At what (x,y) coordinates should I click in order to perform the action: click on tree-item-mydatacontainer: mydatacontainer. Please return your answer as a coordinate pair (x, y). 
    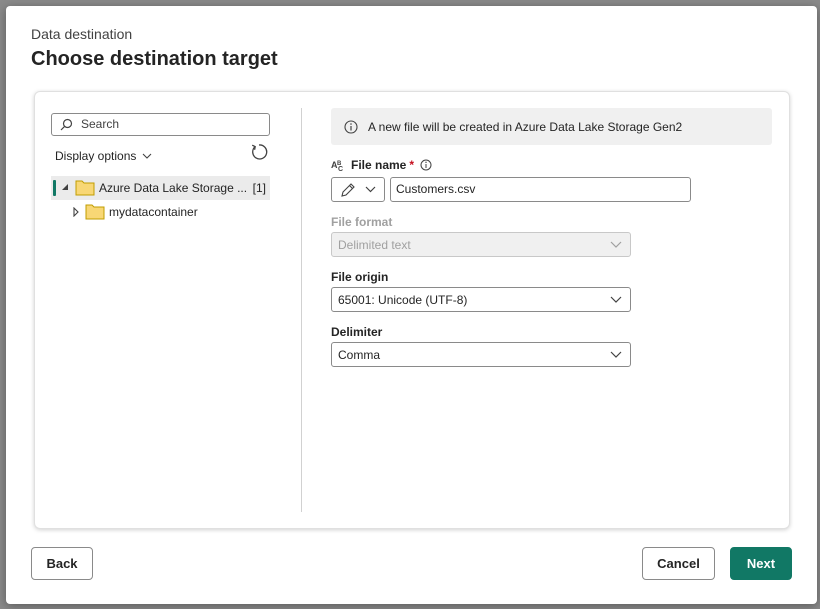
    Looking at the image, I should click on (160, 212).